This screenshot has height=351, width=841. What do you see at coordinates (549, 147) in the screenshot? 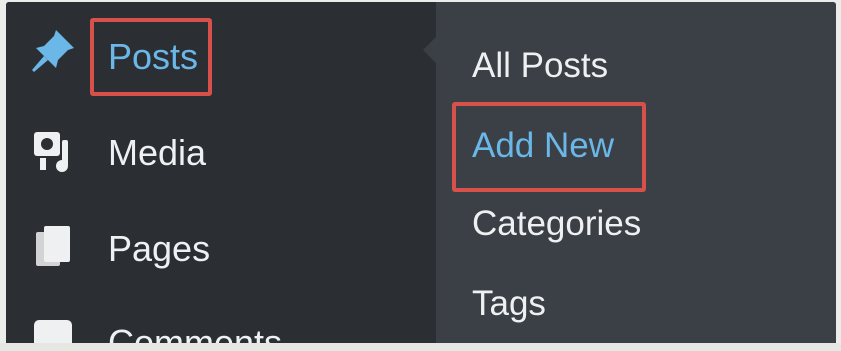
I see `highlight-box-add-new` at bounding box center [549, 147].